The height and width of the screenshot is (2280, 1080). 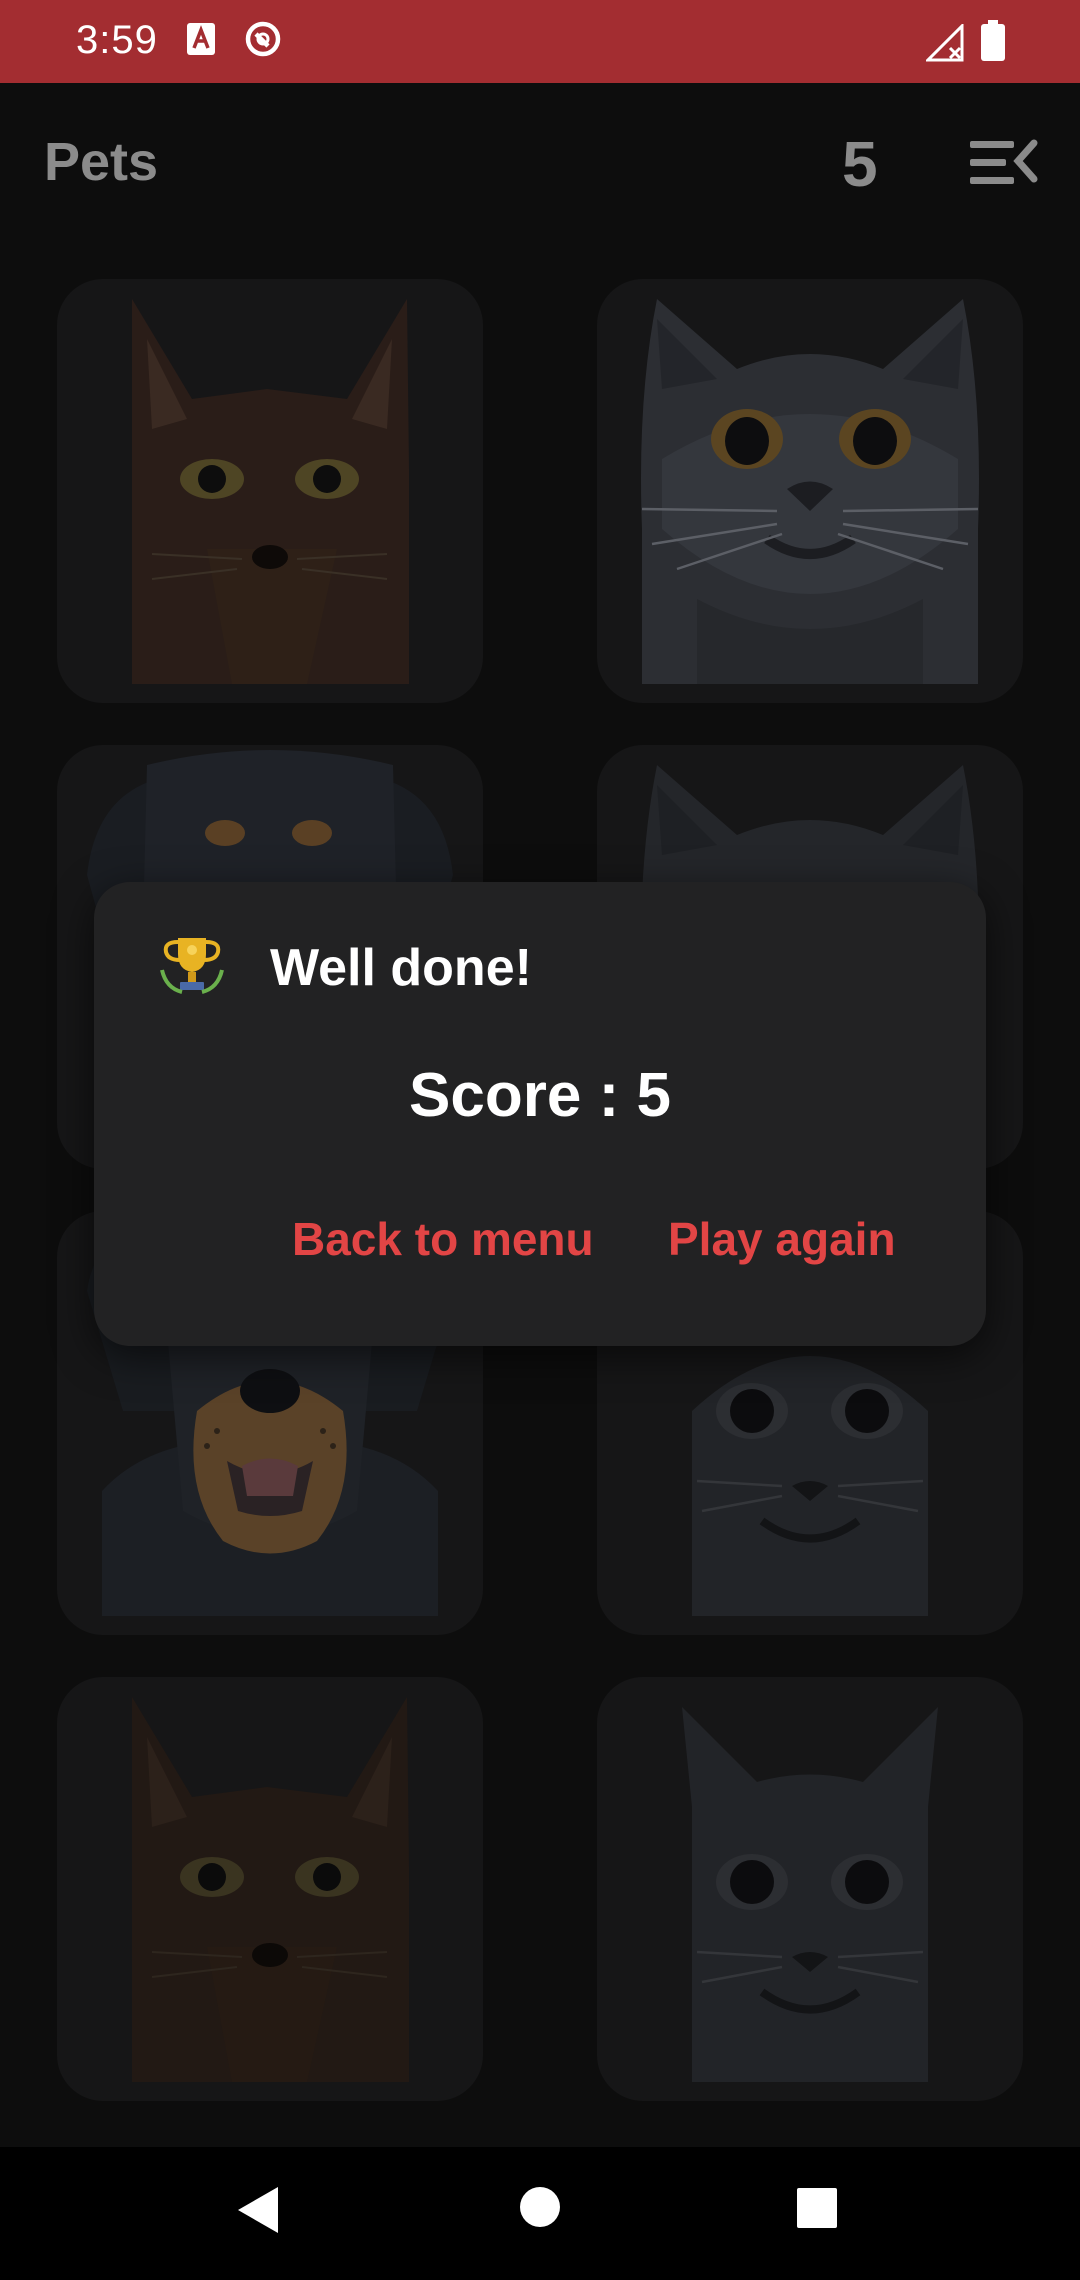 What do you see at coordinates (817, 2208) in the screenshot?
I see `recents-icon` at bounding box center [817, 2208].